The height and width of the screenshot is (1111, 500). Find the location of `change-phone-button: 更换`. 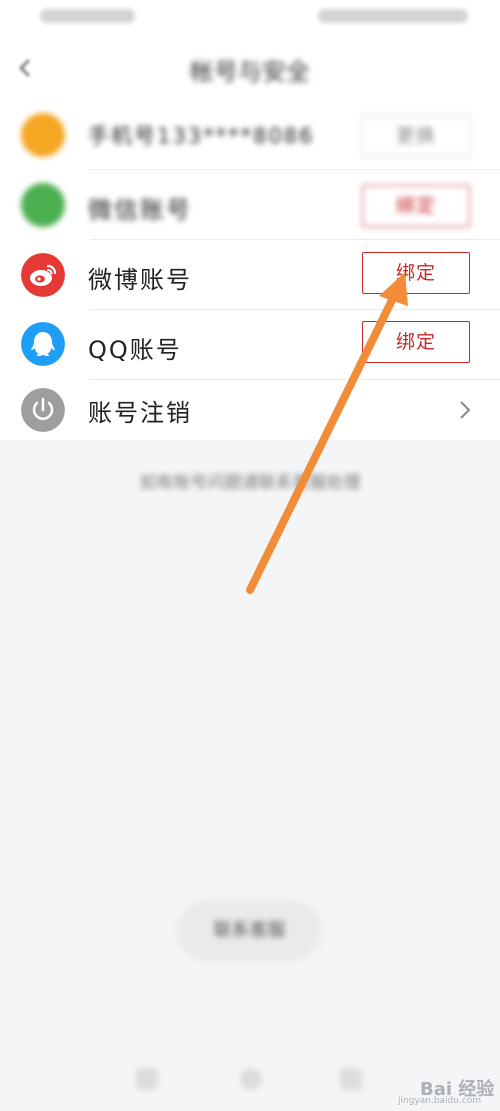

change-phone-button: 更换 is located at coordinates (416, 136).